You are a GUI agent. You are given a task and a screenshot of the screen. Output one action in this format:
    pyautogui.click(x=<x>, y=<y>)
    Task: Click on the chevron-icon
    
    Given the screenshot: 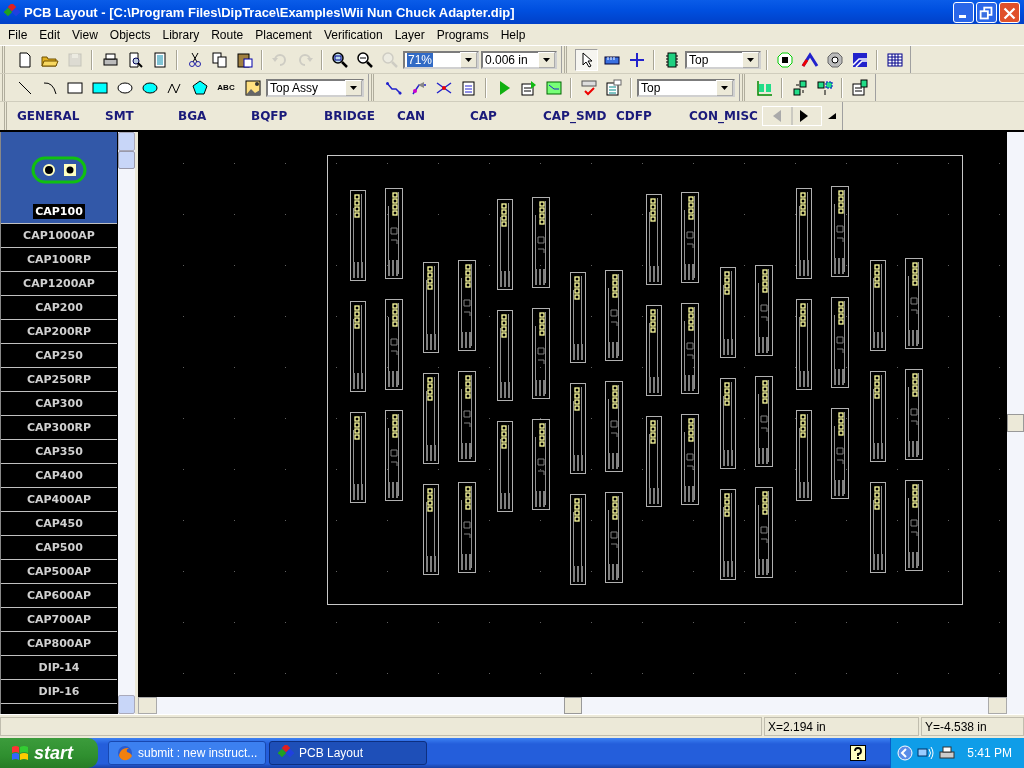 What is the action you would take?
    pyautogui.click(x=905, y=753)
    